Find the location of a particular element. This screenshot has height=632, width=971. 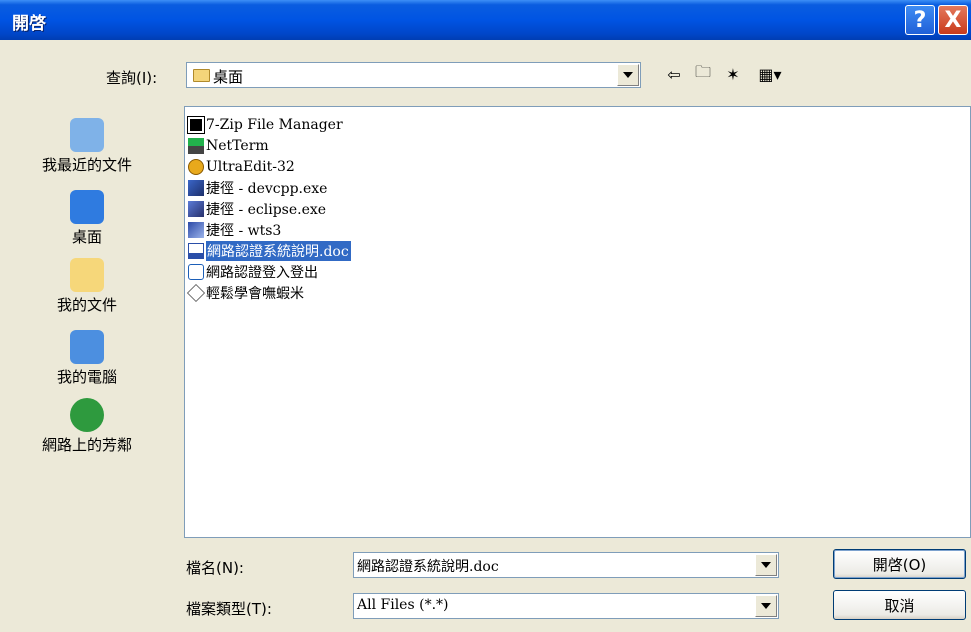

cancel-button: 取消 is located at coordinates (899, 605).